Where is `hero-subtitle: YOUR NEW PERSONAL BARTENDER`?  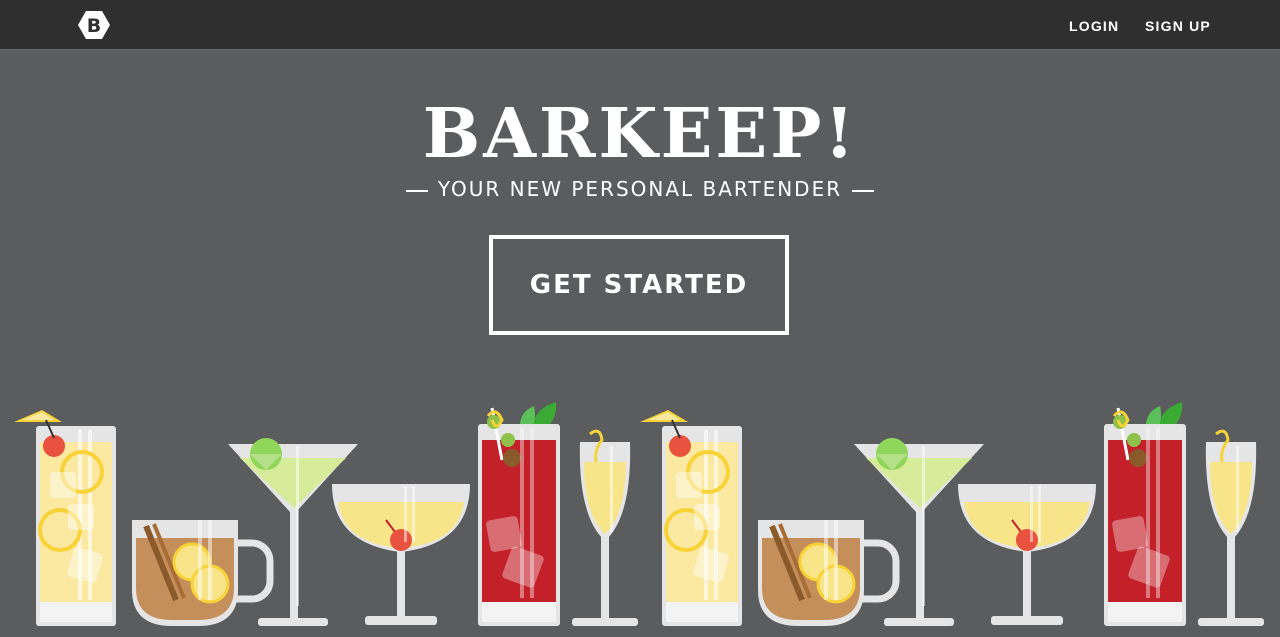 hero-subtitle: YOUR NEW PERSONAL BARTENDER is located at coordinates (640, 189).